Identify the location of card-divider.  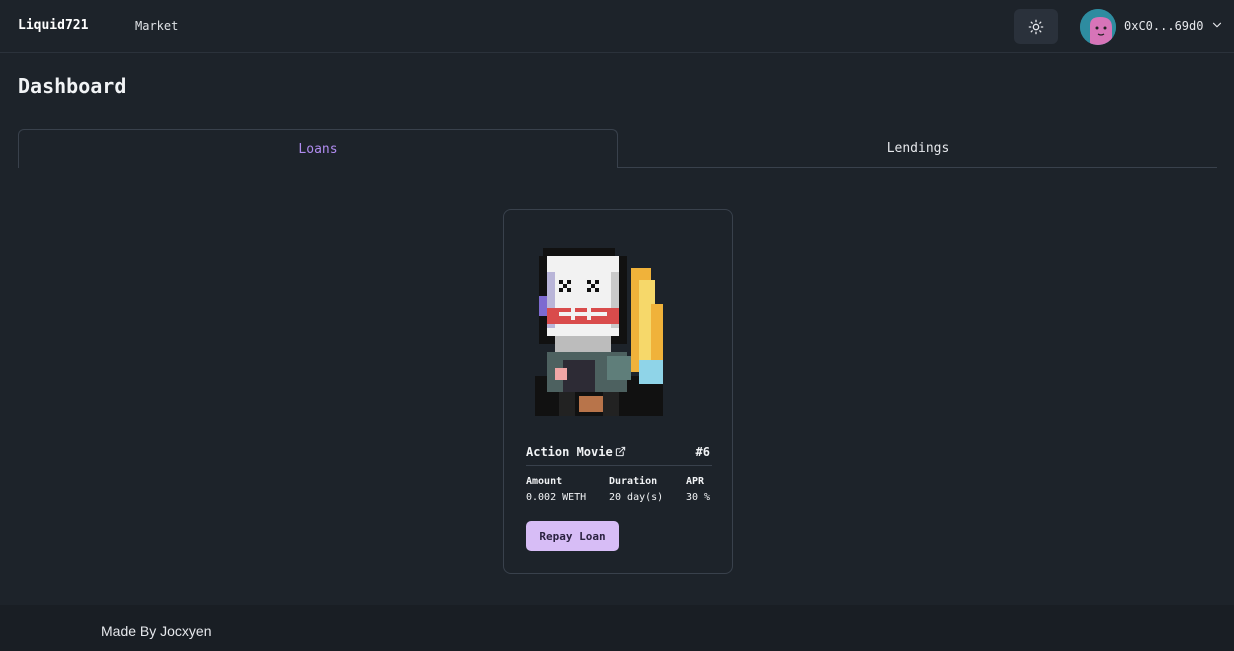
(619, 465).